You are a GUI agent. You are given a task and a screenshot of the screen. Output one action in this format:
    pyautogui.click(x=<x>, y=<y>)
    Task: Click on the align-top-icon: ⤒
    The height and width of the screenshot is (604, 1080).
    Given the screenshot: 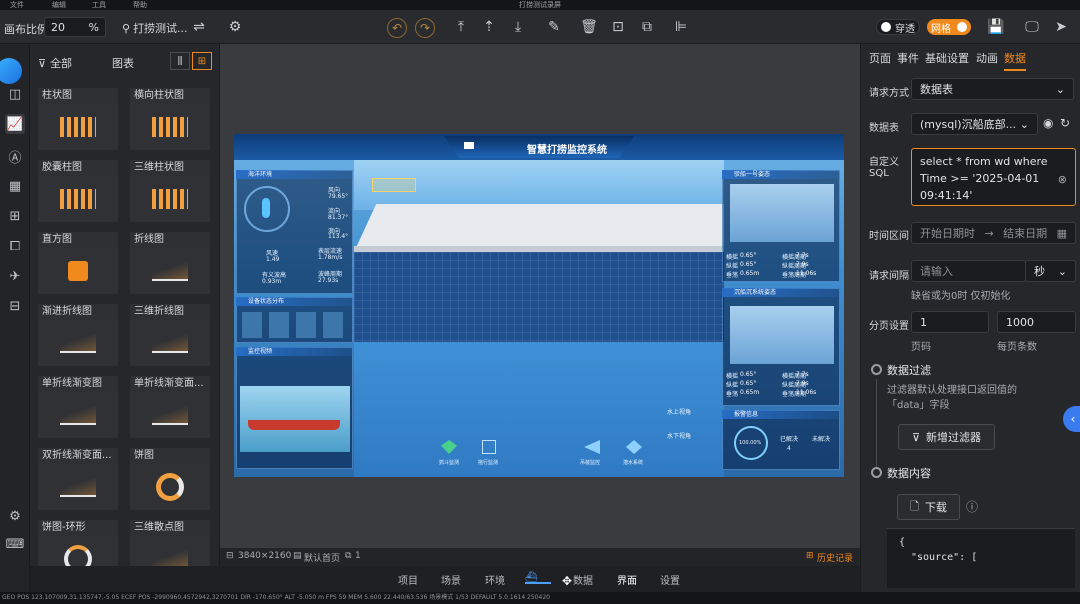 What is the action you would take?
    pyautogui.click(x=461, y=27)
    